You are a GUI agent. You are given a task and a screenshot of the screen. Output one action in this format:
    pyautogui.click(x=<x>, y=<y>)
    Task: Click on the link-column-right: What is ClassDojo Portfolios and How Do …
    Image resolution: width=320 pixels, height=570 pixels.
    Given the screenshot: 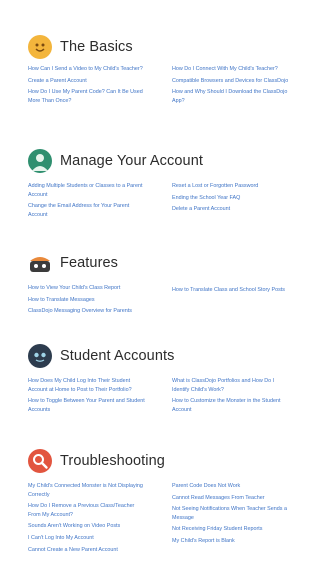 What is the action you would take?
    pyautogui.click(x=231, y=397)
    